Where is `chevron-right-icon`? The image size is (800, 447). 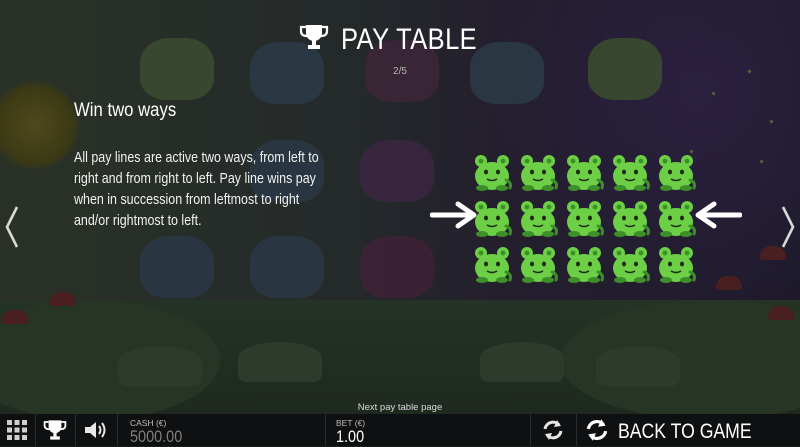
chevron-right-icon is located at coordinates (788, 227).